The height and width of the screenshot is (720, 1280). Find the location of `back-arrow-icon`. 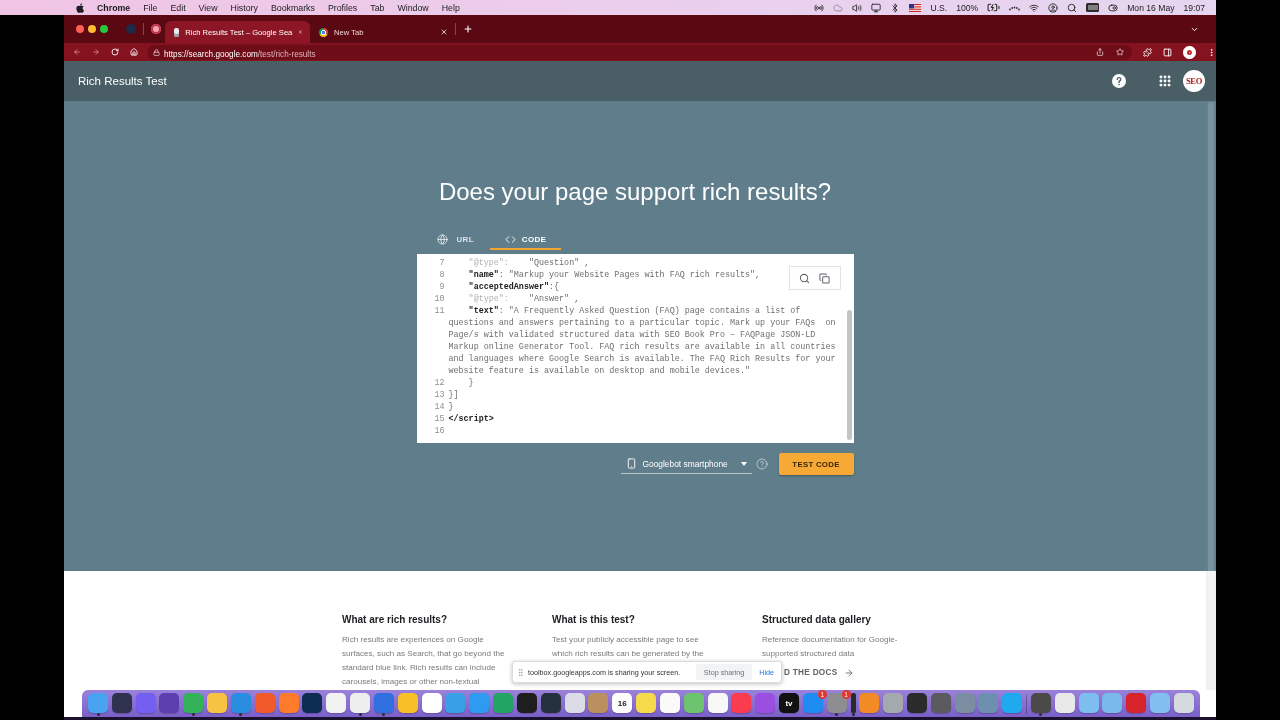

back-arrow-icon is located at coordinates (77, 52).